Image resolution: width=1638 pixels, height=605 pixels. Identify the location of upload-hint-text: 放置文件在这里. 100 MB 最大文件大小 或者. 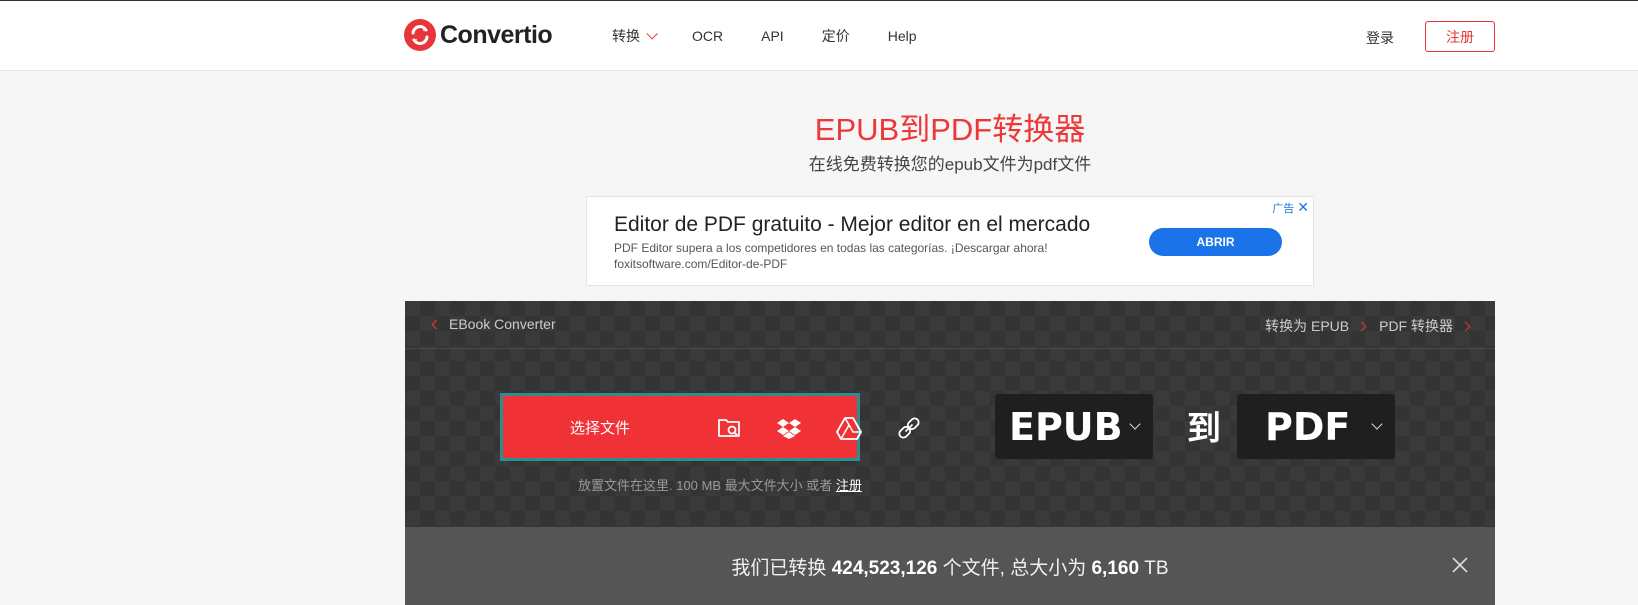
(707, 485).